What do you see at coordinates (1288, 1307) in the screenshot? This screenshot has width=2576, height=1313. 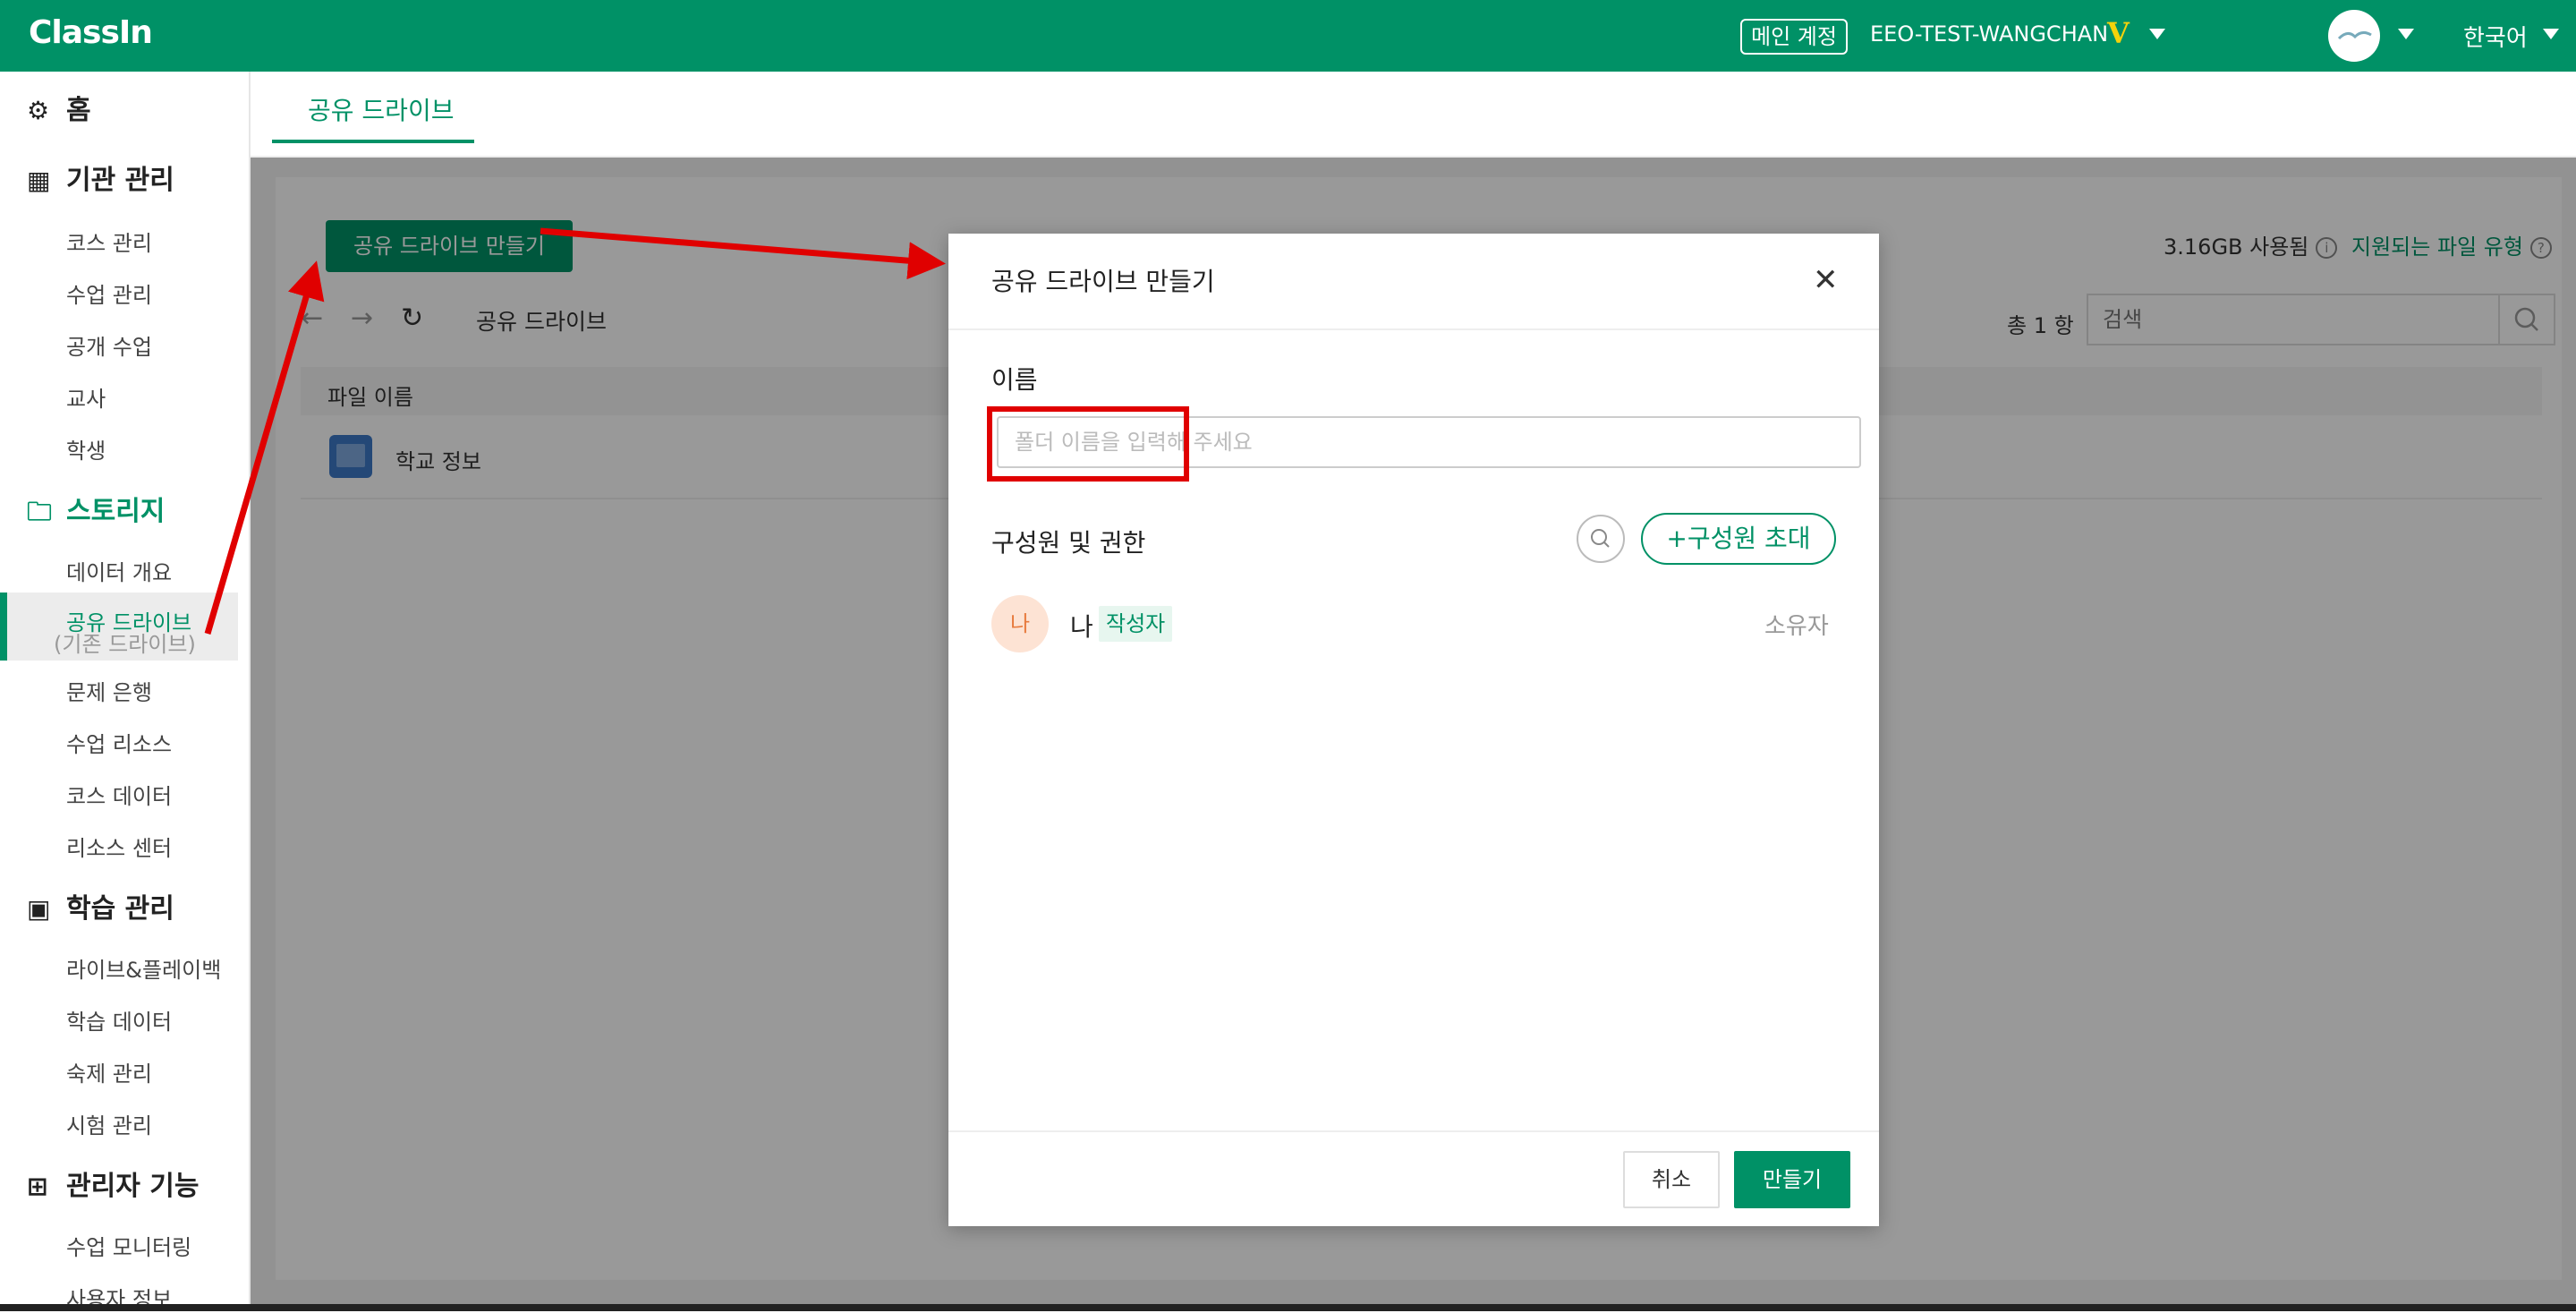 I see `window-bottom-edge` at bounding box center [1288, 1307].